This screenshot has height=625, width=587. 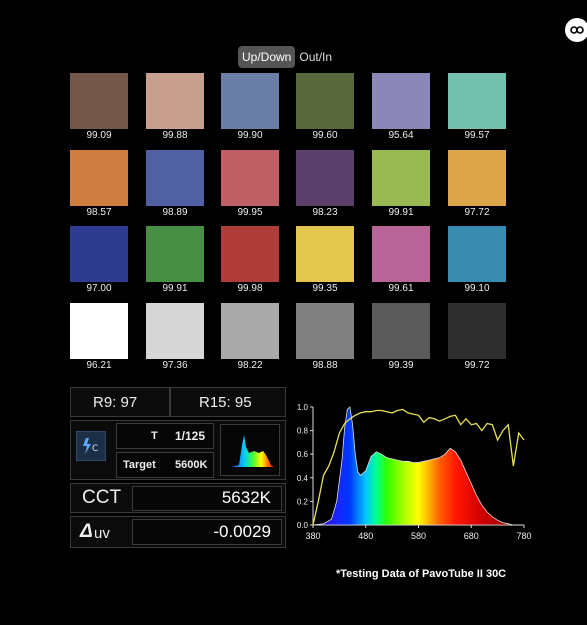 What do you see at coordinates (312, 536) in the screenshot?
I see `x-tick-label: 380` at bounding box center [312, 536].